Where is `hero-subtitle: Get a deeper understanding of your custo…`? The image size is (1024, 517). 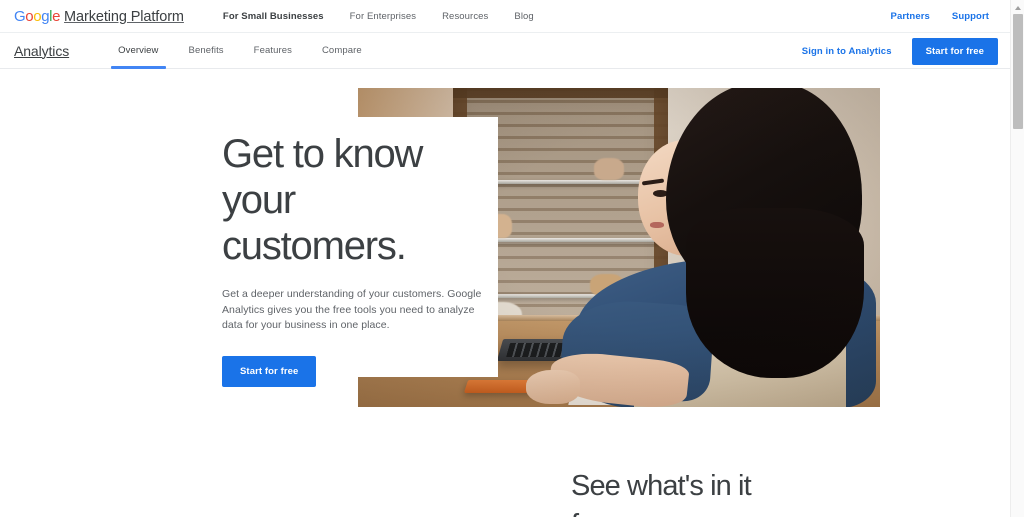 hero-subtitle: Get a deeper understanding of your custo… is located at coordinates (352, 309).